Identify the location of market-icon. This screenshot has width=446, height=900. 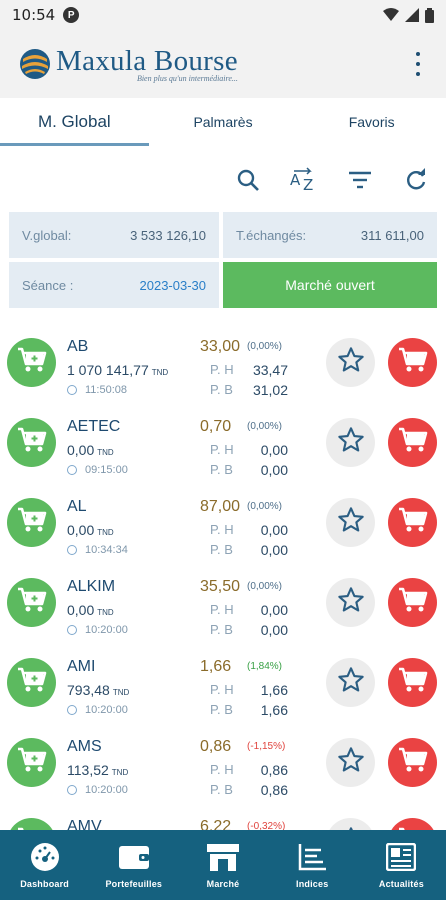
(223, 857).